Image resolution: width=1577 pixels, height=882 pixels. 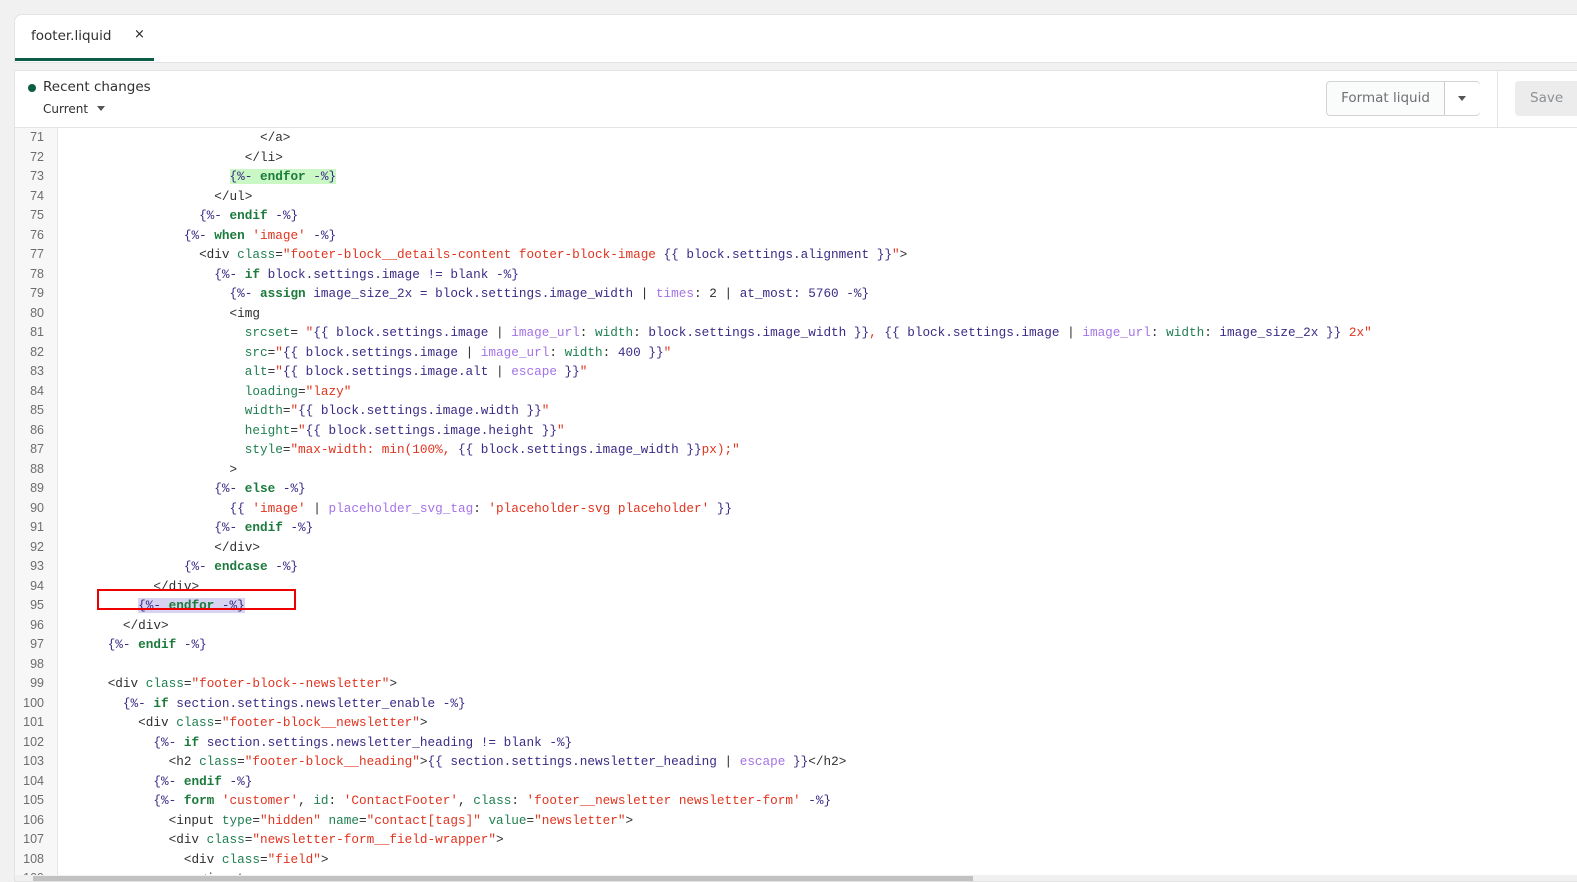 What do you see at coordinates (796, 177) in the screenshot?
I see `code-line: 73 {%- endfor -%}` at bounding box center [796, 177].